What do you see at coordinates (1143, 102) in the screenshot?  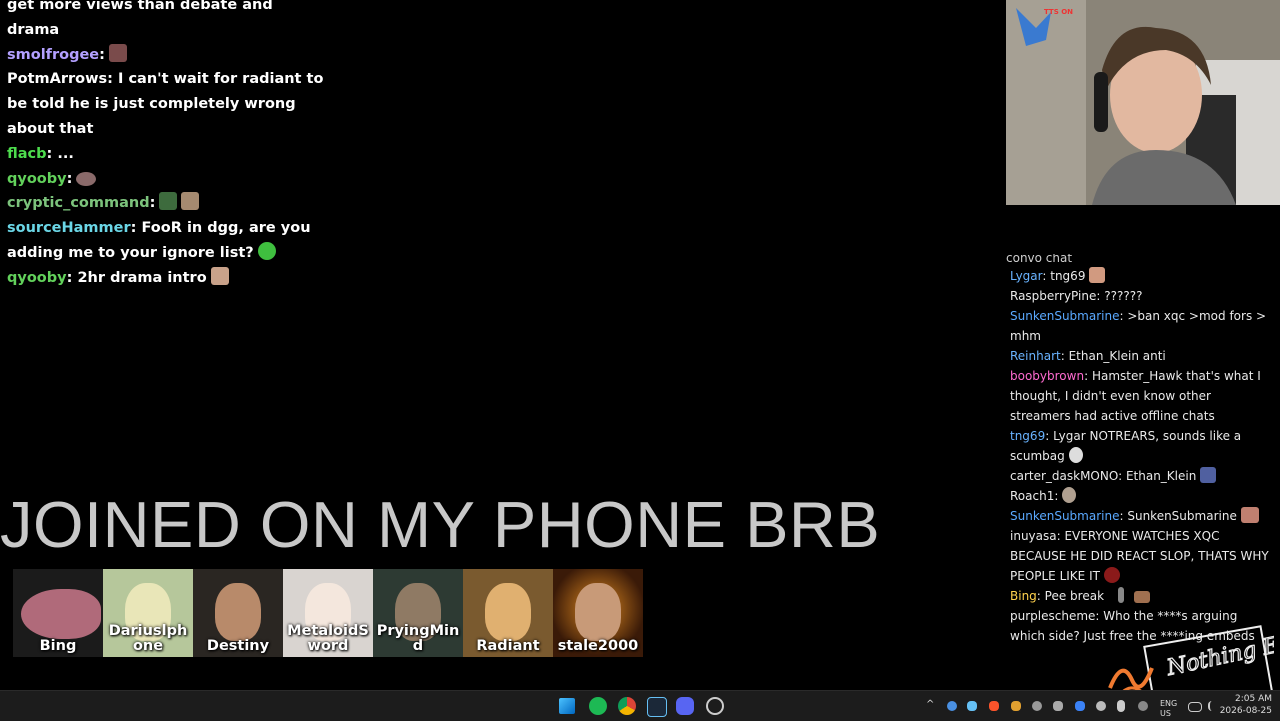 I see `webcam-feed: TTS ON` at bounding box center [1143, 102].